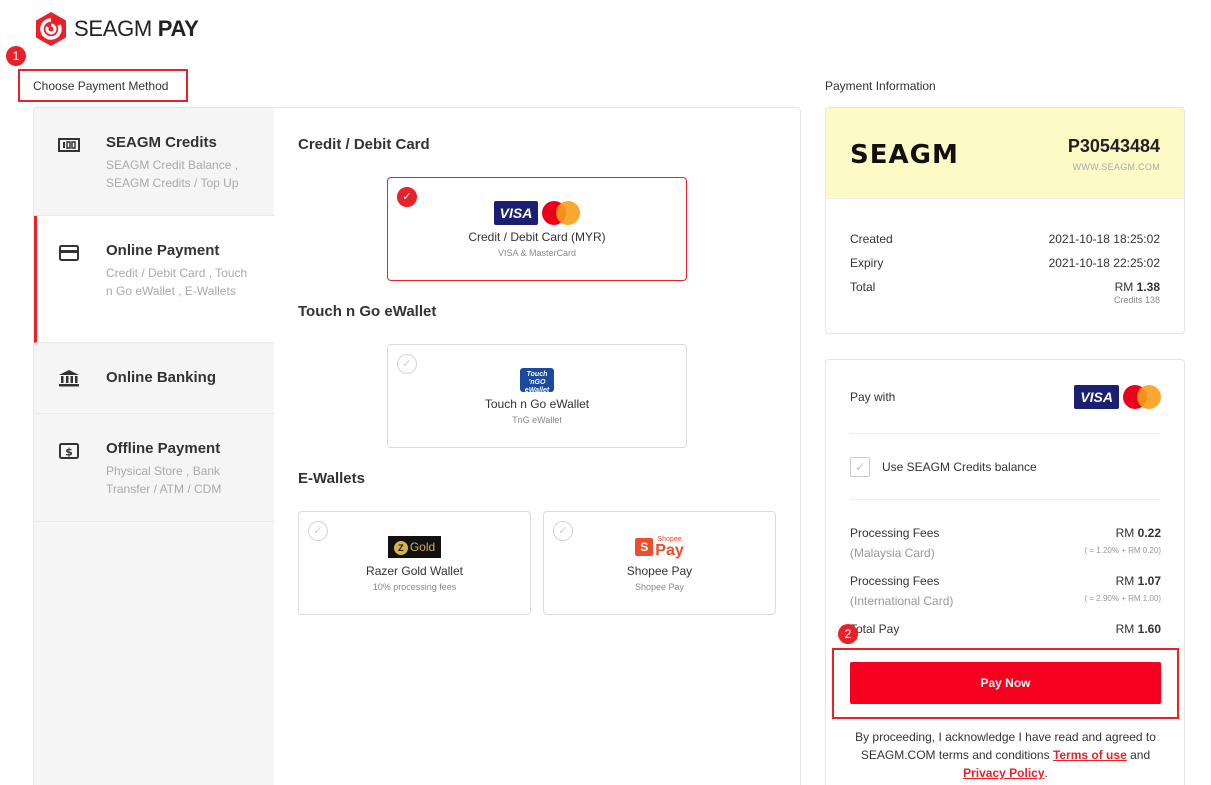 This screenshot has width=1211, height=785. I want to click on payment-info-title: Payment Information, so click(880, 86).